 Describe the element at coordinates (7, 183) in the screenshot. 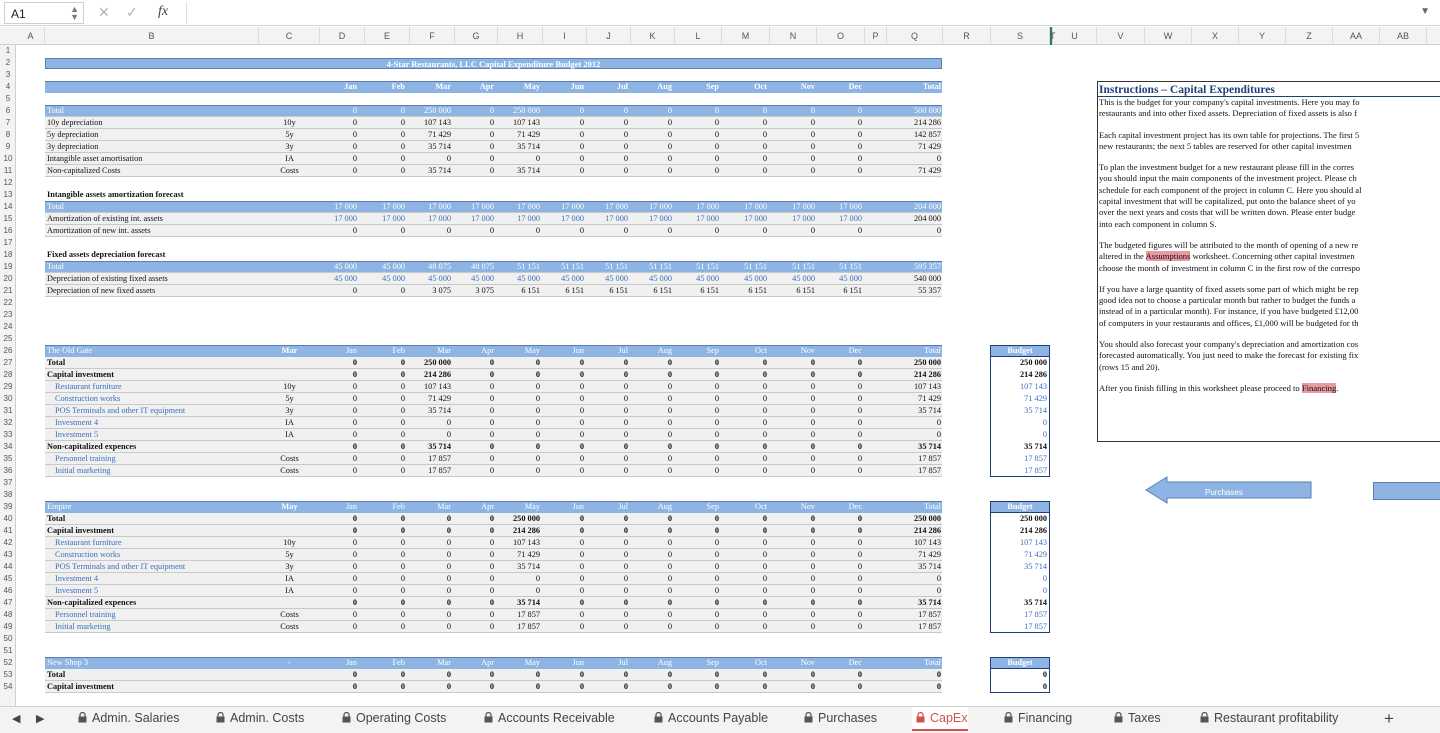

I see `row-header-12: 12` at that location.